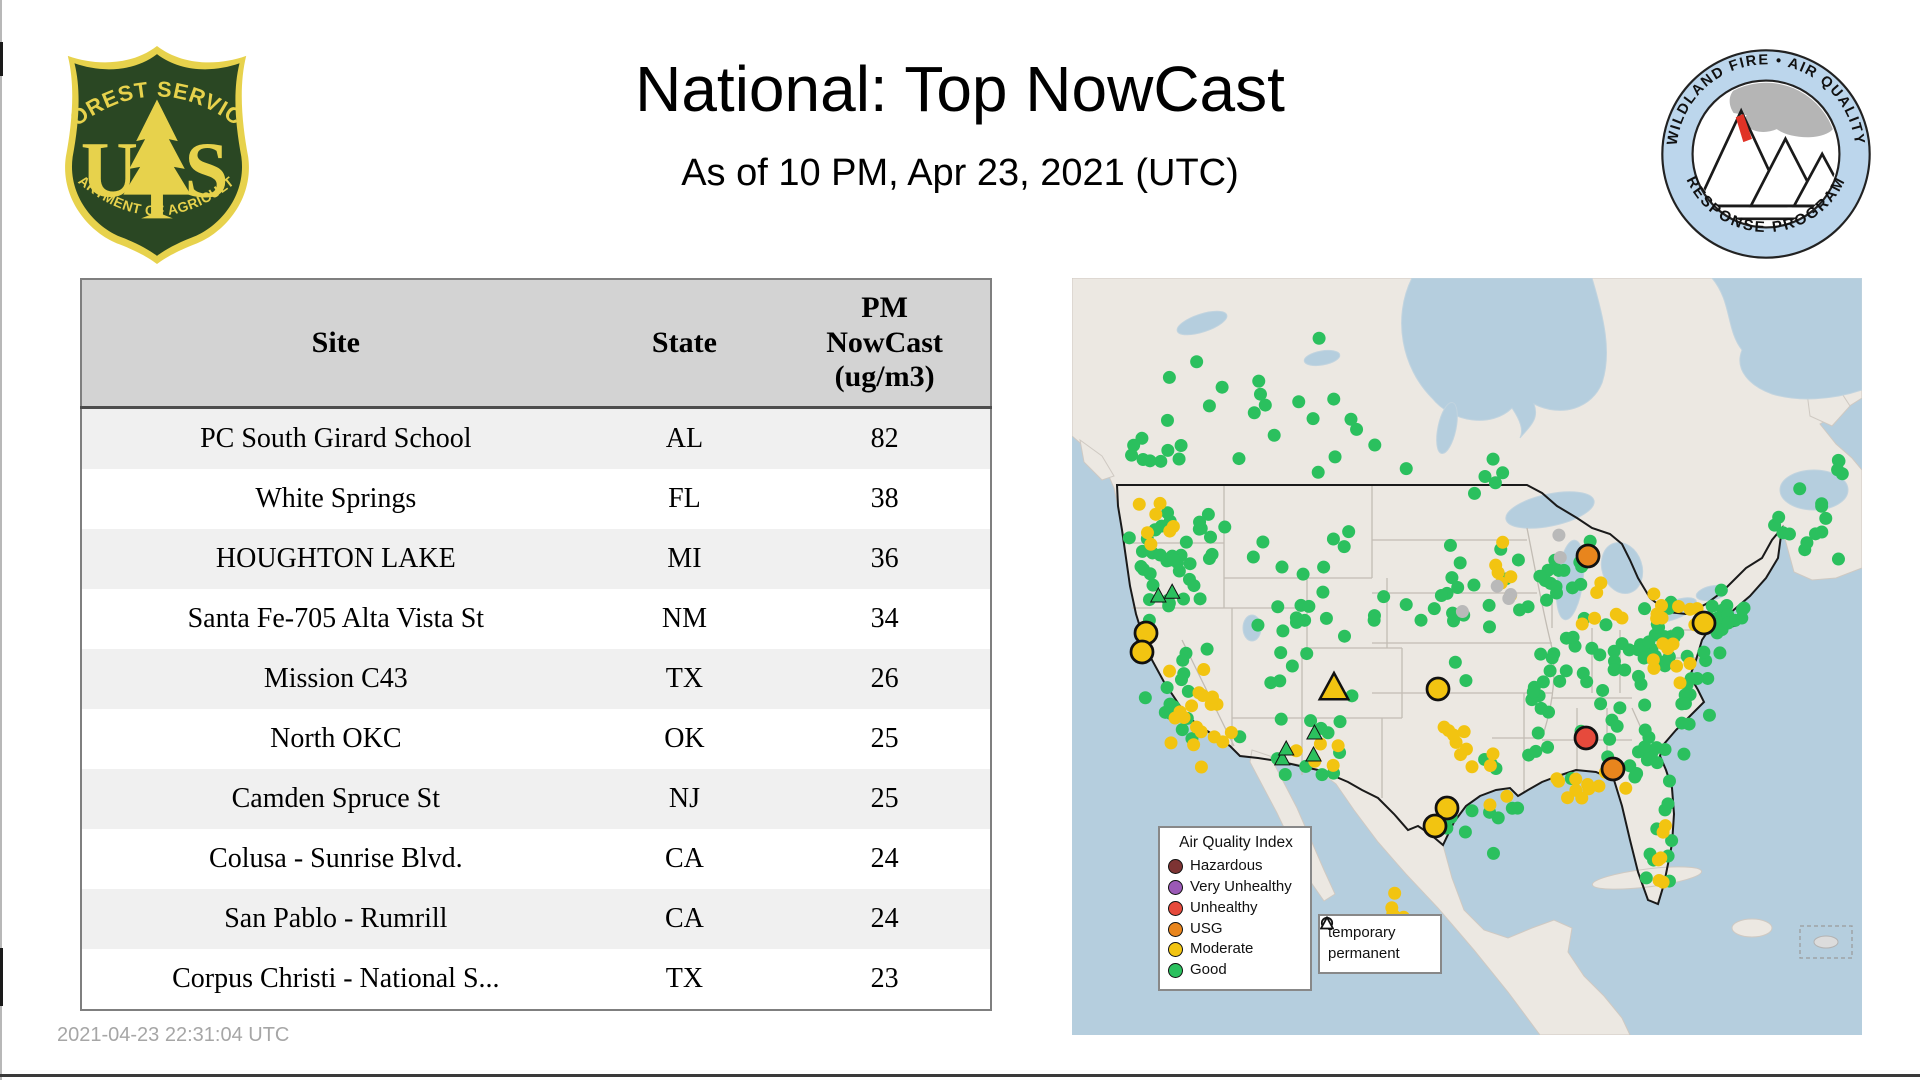  Describe the element at coordinates (1, 977) in the screenshot. I see `page-edge-mark-bottom` at that location.